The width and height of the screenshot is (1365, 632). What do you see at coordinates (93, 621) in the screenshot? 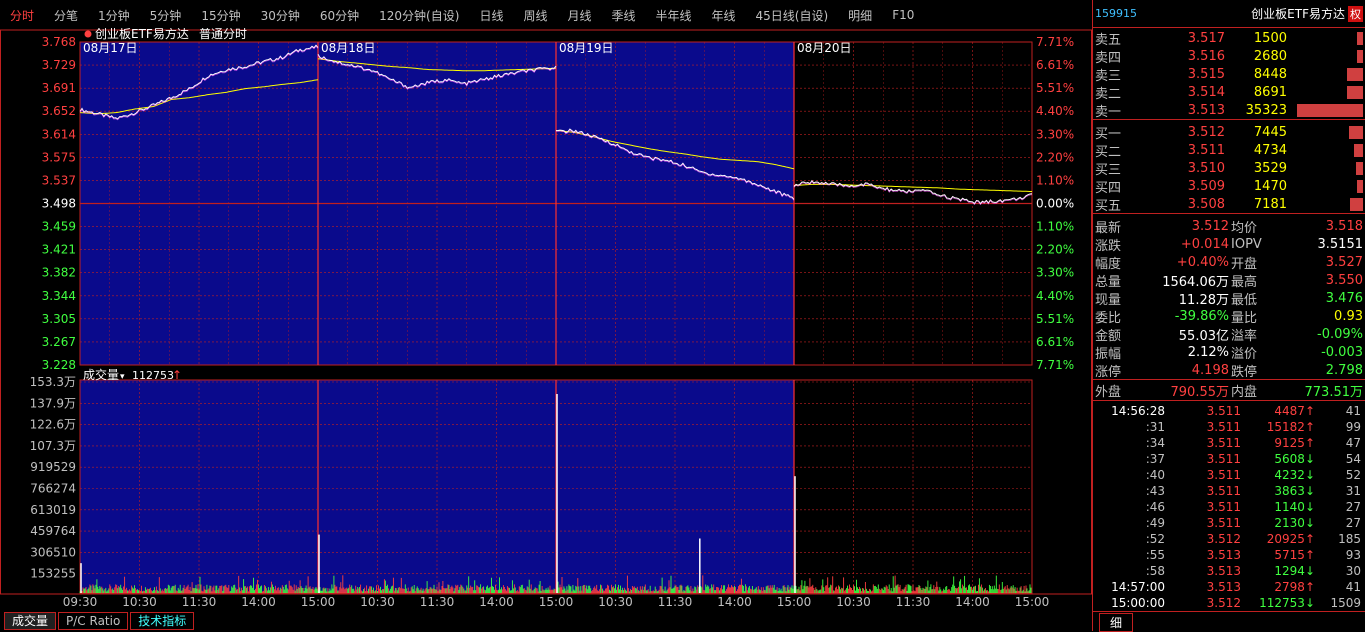
I see `tab-pc-ratio: P/C Ratio` at bounding box center [93, 621].